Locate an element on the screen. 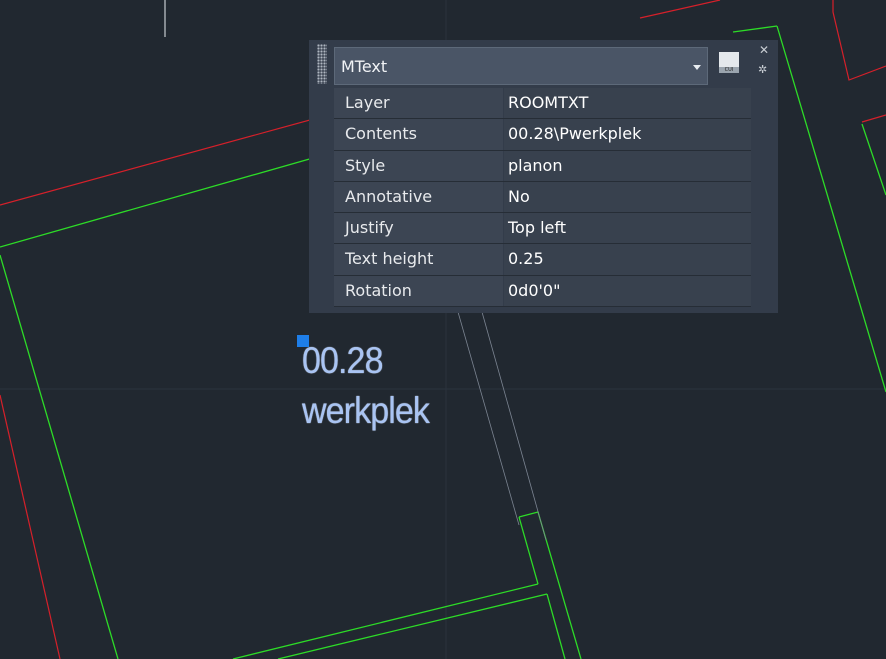 The height and width of the screenshot is (659, 886). property-name: Layer is located at coordinates (418, 103).